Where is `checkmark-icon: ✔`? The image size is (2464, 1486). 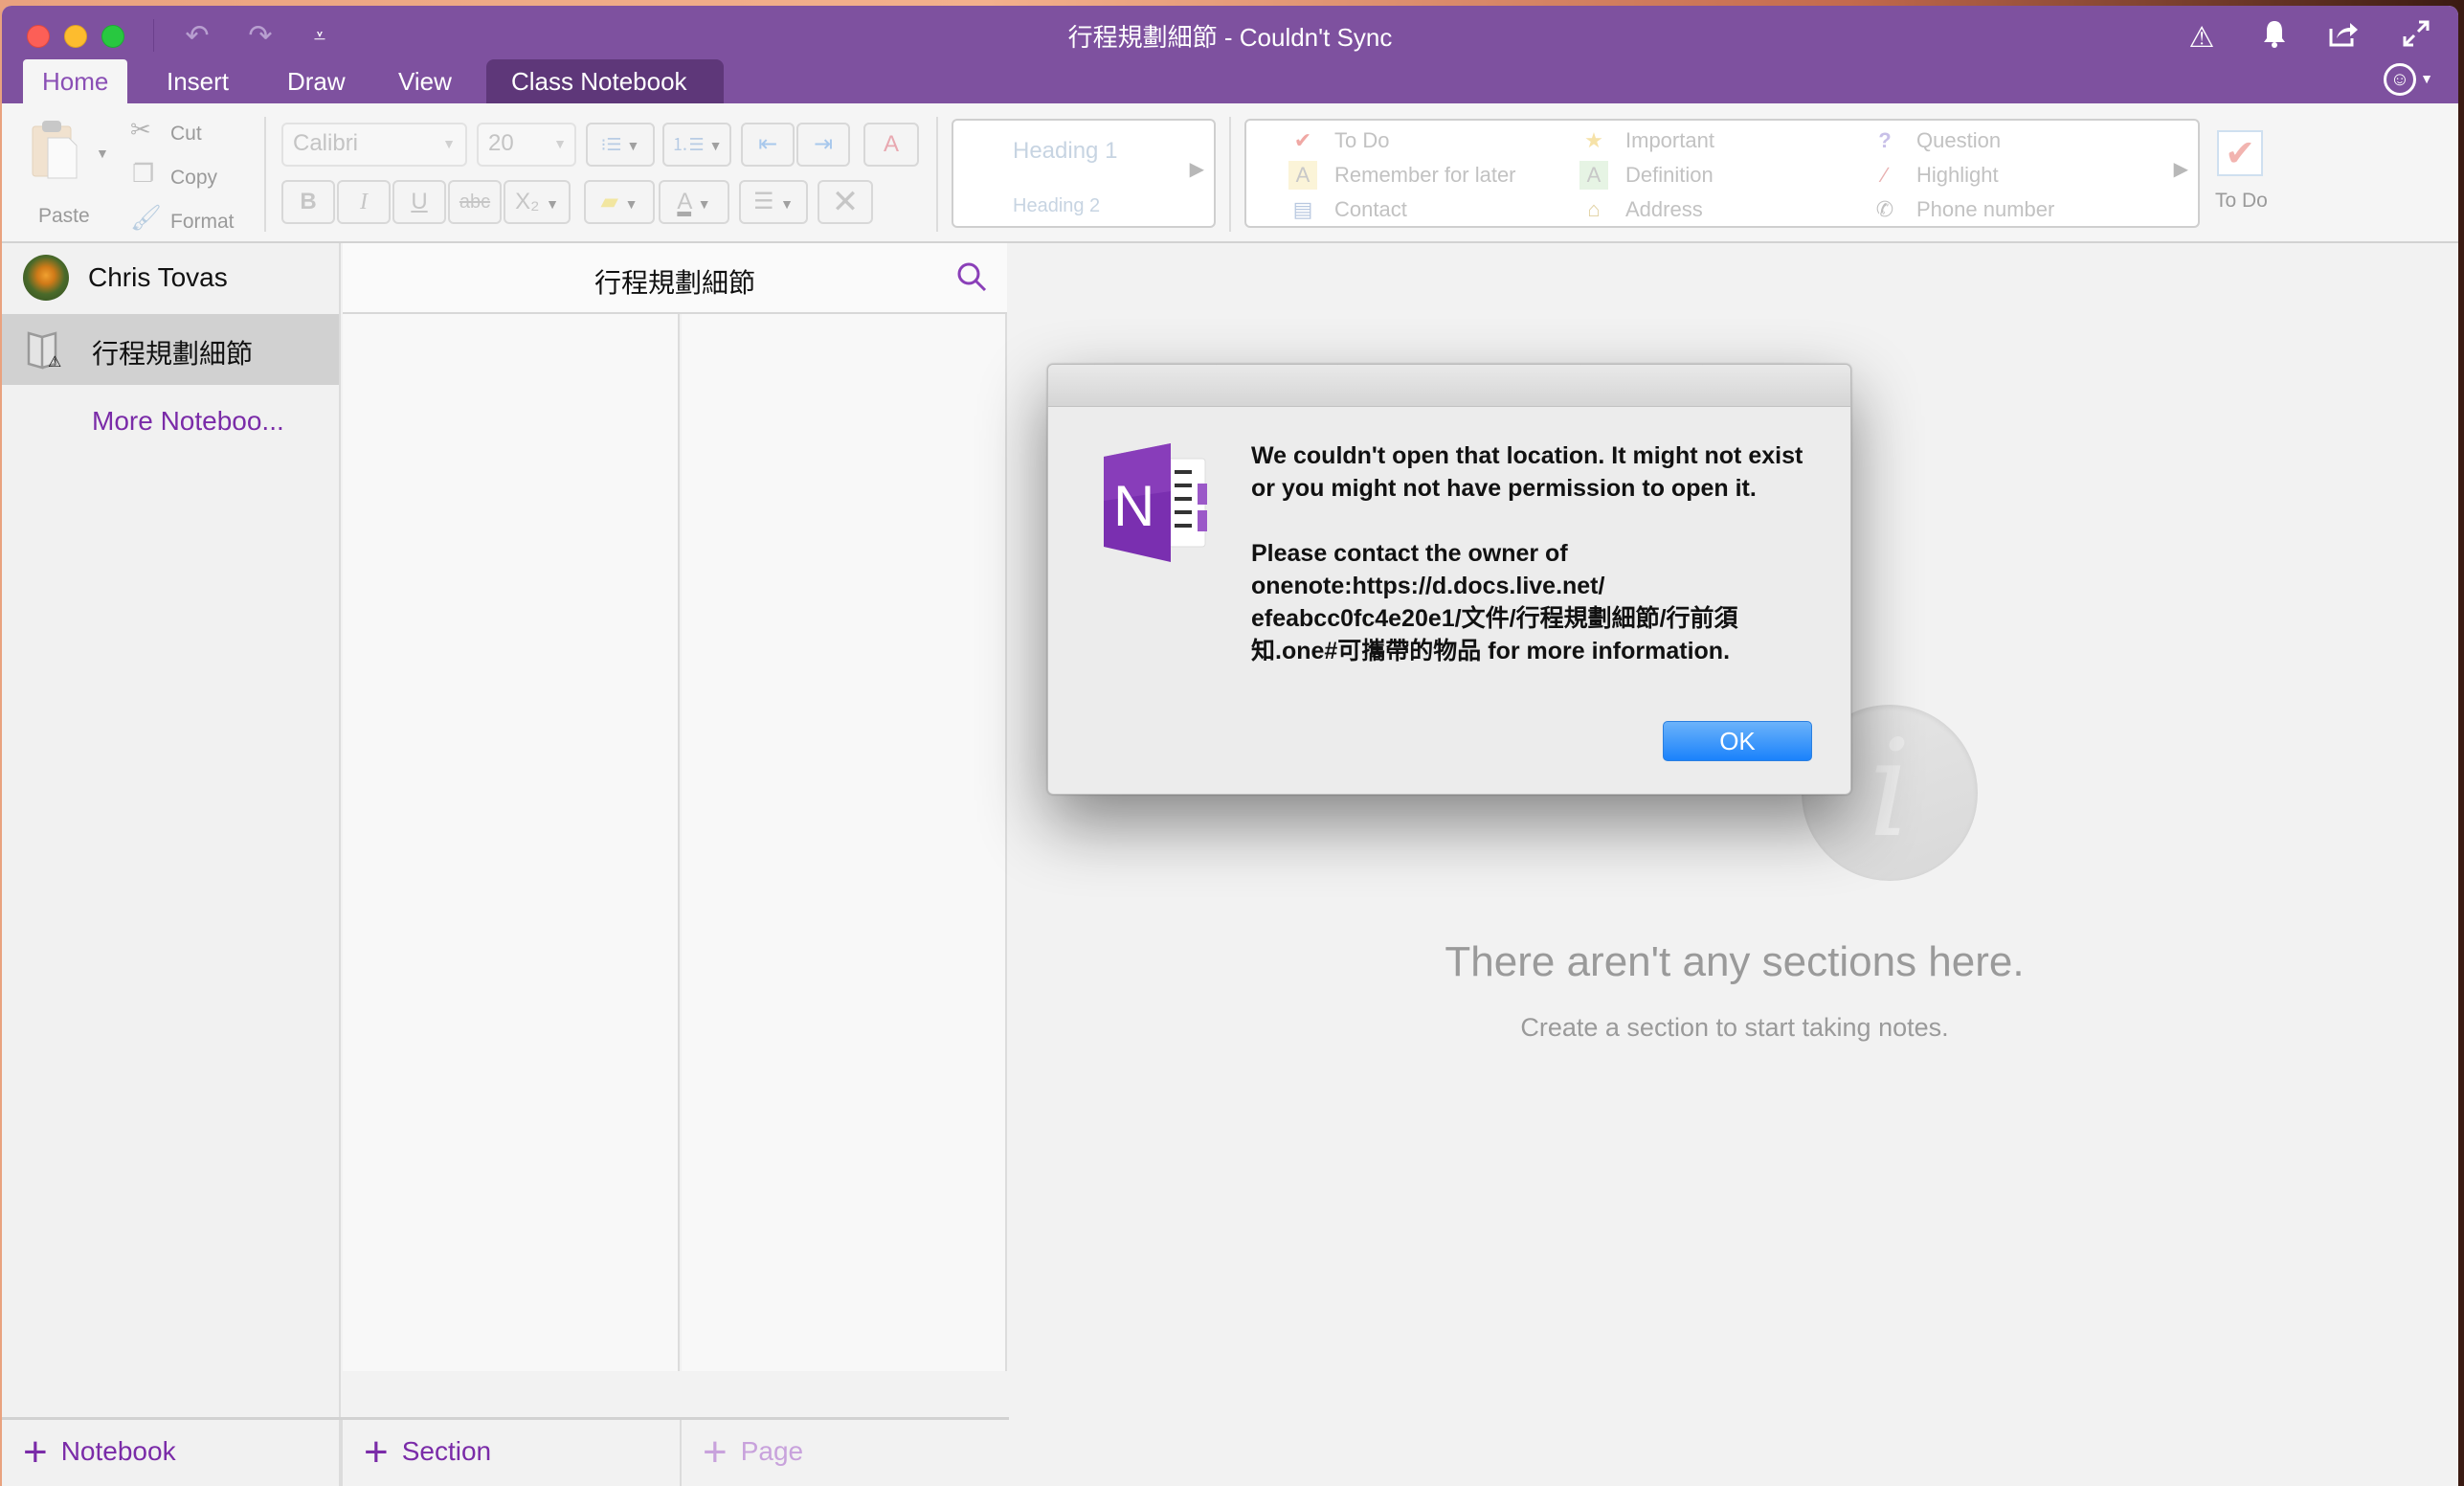
checkmark-icon: ✔ is located at coordinates (2240, 154).